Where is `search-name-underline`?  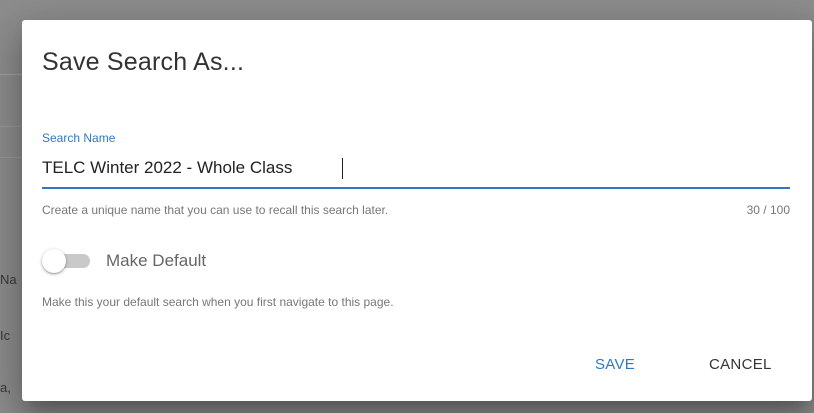 search-name-underline is located at coordinates (416, 188).